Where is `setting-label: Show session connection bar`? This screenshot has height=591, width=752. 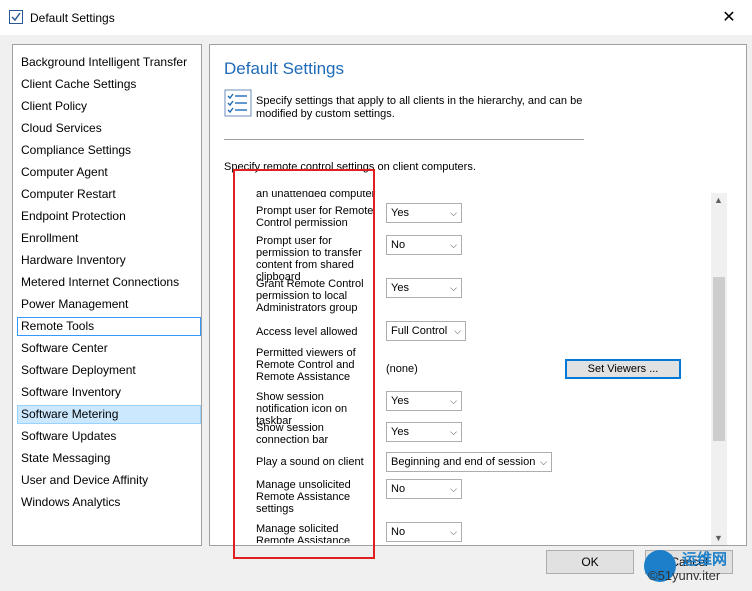 setting-label: Show session connection bar is located at coordinates (292, 434).